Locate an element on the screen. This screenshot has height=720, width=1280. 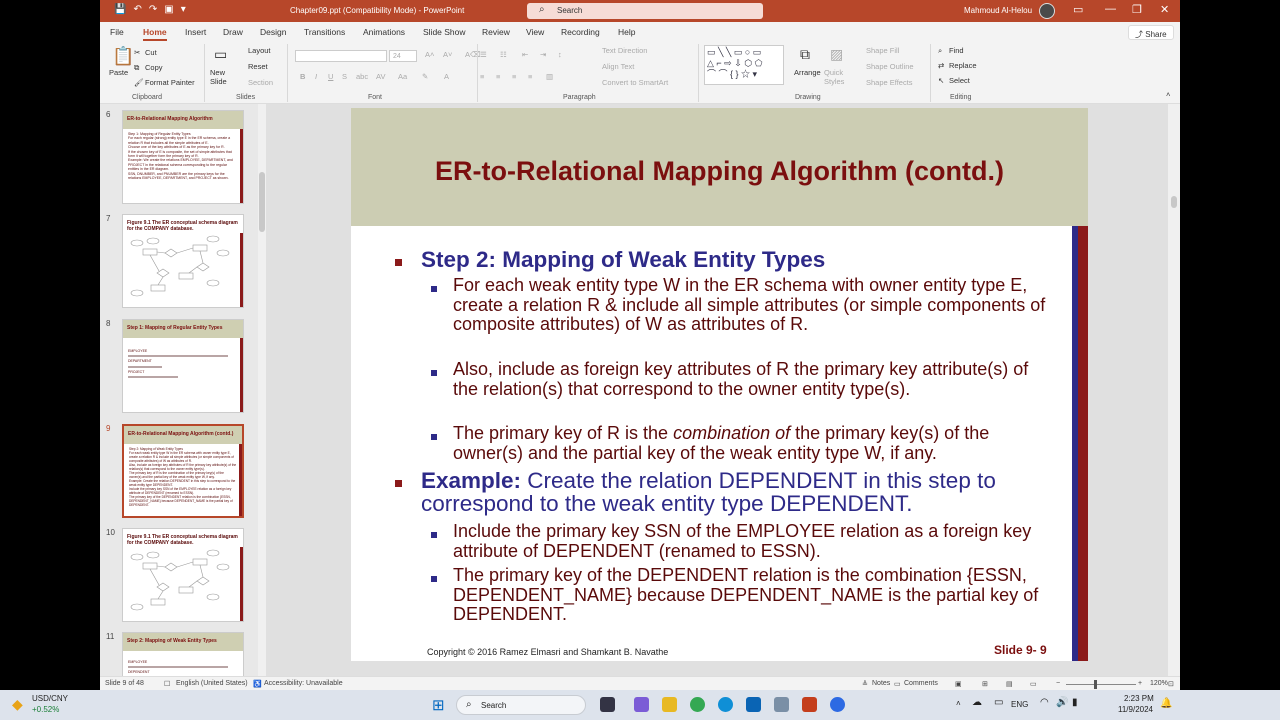
fit-slide-icon: ⊡ is located at coordinates (1171, 684).